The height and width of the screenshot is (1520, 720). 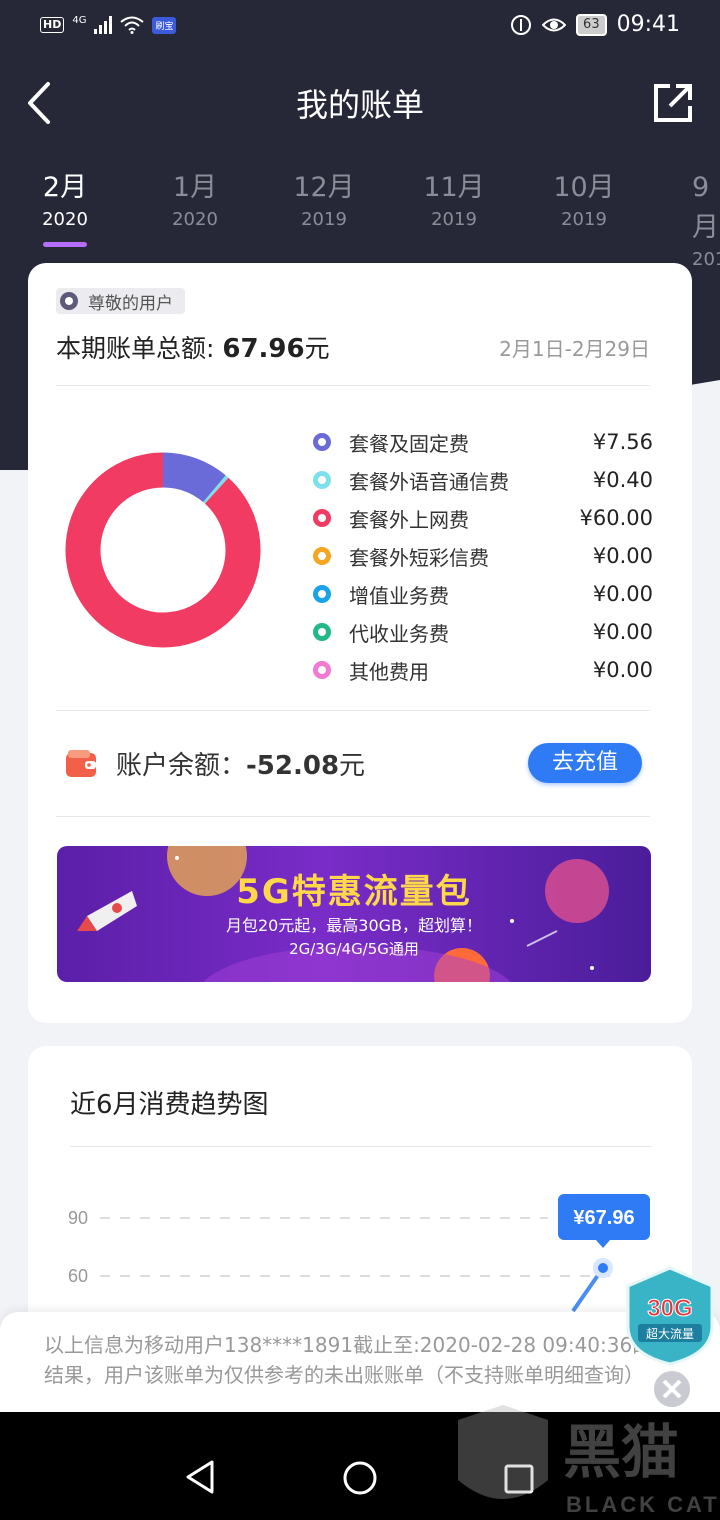 I want to click on tab-month-3: 11月 2019, so click(x=454, y=200).